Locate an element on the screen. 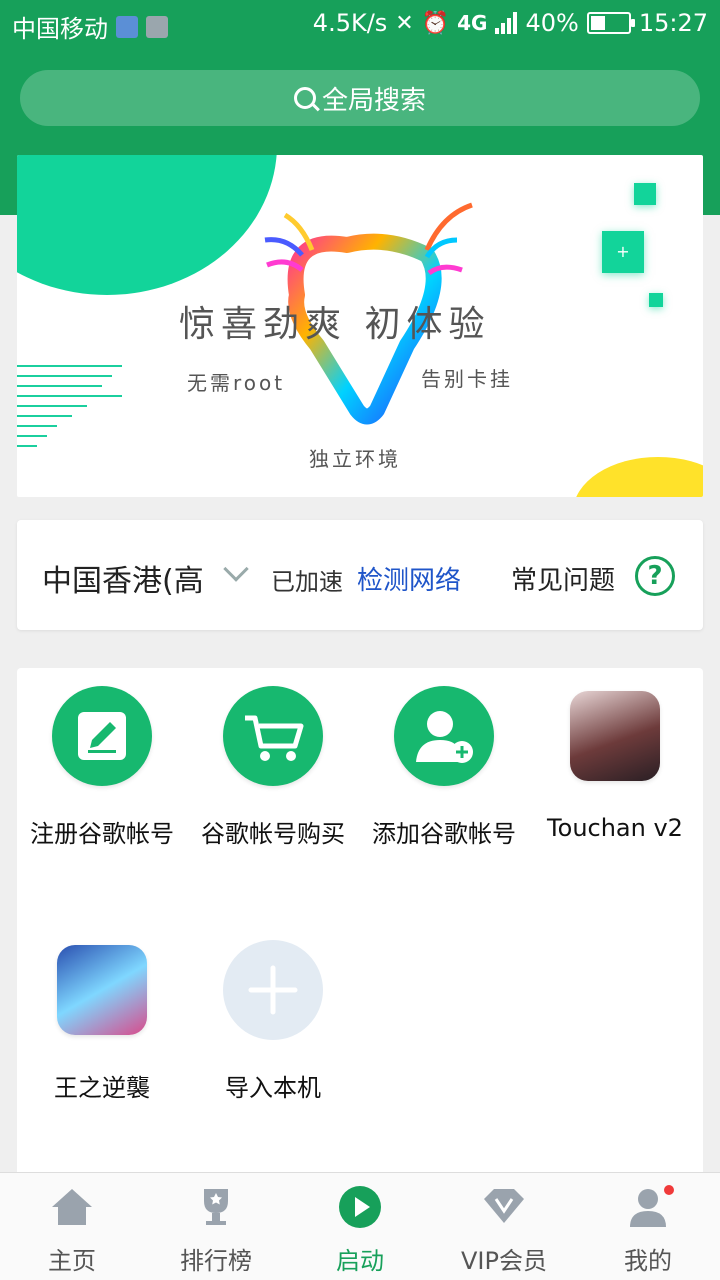  region-selector: 中国香港(高 is located at coordinates (123, 578).